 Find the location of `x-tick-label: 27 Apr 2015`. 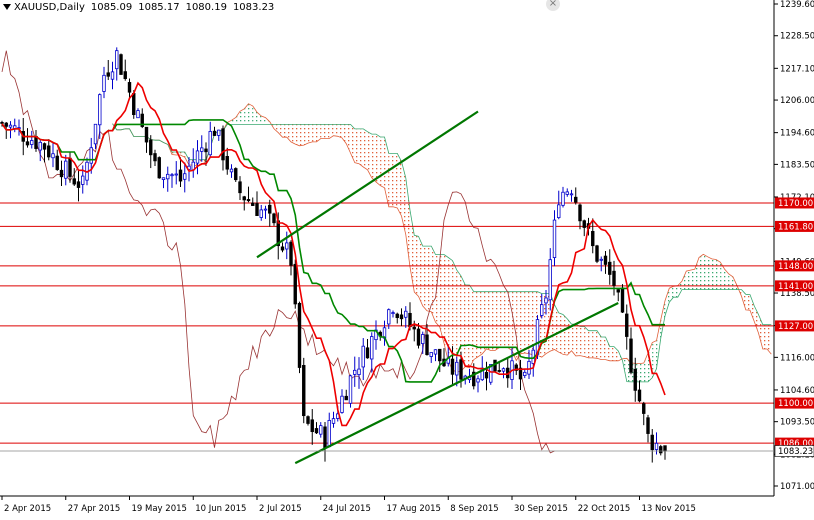

x-tick-label: 27 Apr 2015 is located at coordinates (94, 509).